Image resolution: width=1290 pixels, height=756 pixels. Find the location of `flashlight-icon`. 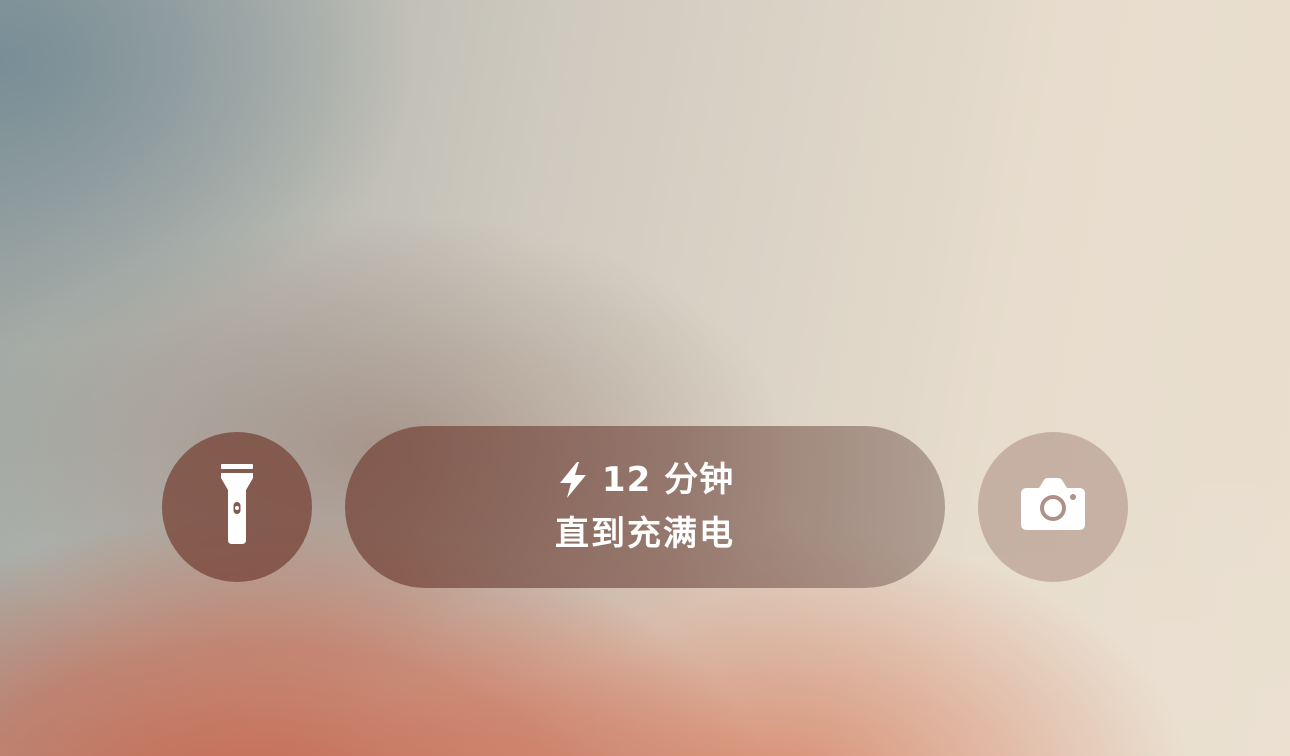

flashlight-icon is located at coordinates (237, 507).